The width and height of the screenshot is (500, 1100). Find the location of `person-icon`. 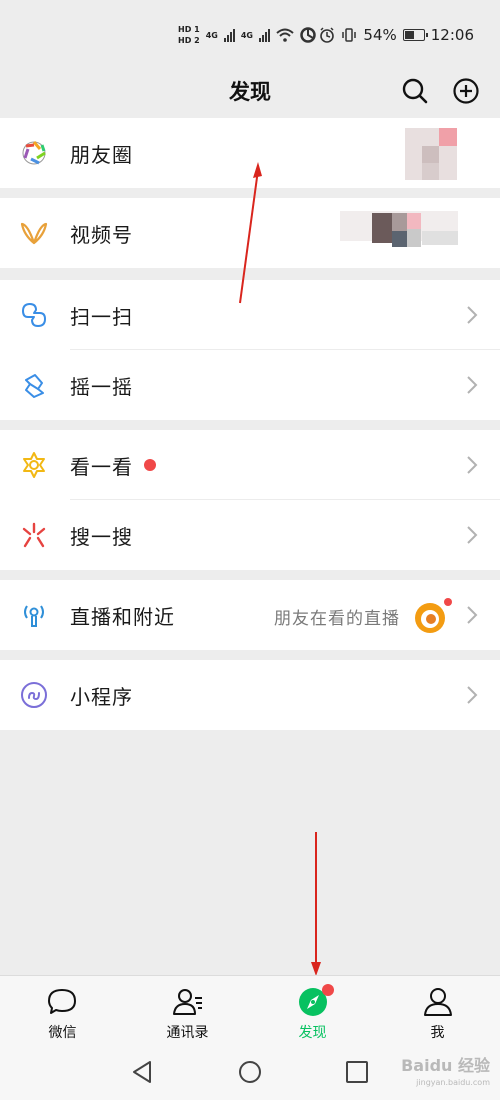

person-icon is located at coordinates (438, 1002).